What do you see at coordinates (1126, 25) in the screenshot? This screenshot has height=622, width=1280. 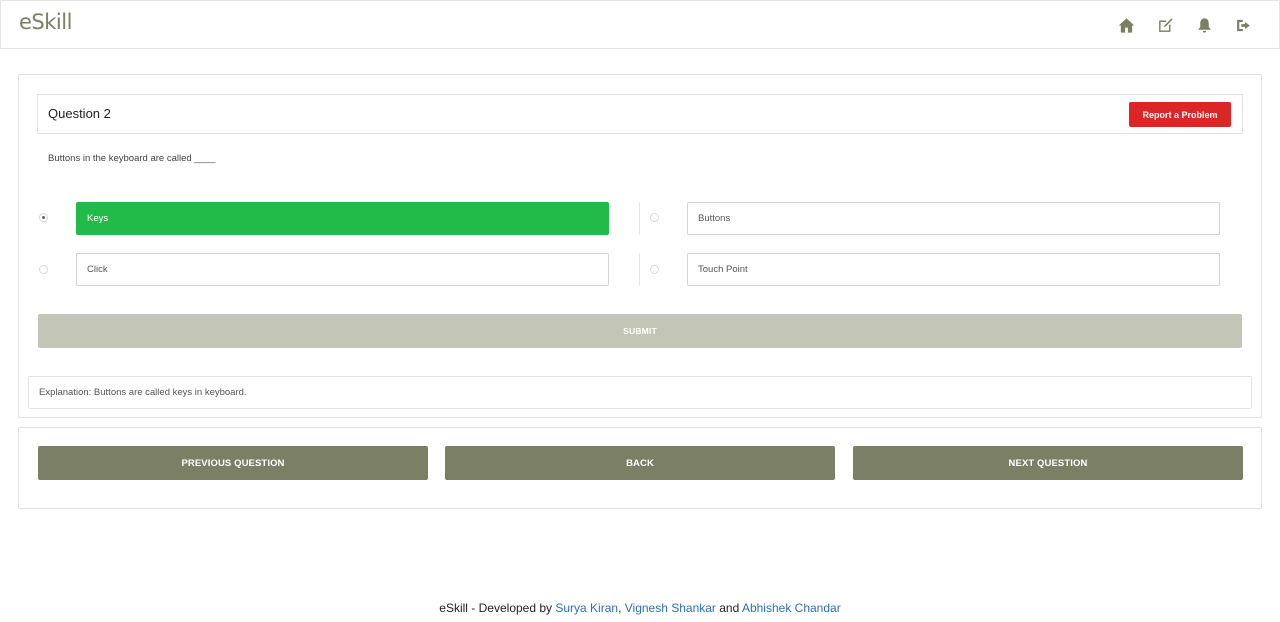 I see `home-icon` at bounding box center [1126, 25].